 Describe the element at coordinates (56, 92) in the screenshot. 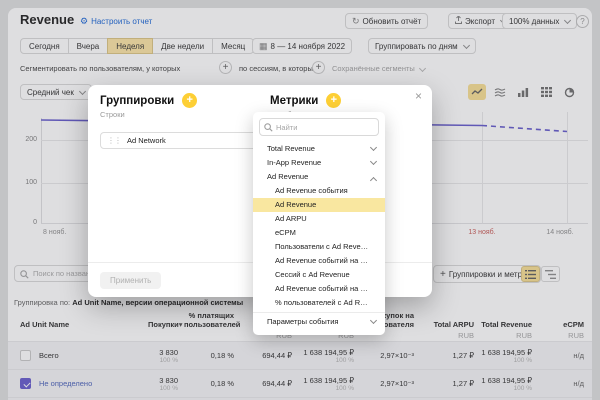

I see `chart-metric-selector: Средний чек` at that location.